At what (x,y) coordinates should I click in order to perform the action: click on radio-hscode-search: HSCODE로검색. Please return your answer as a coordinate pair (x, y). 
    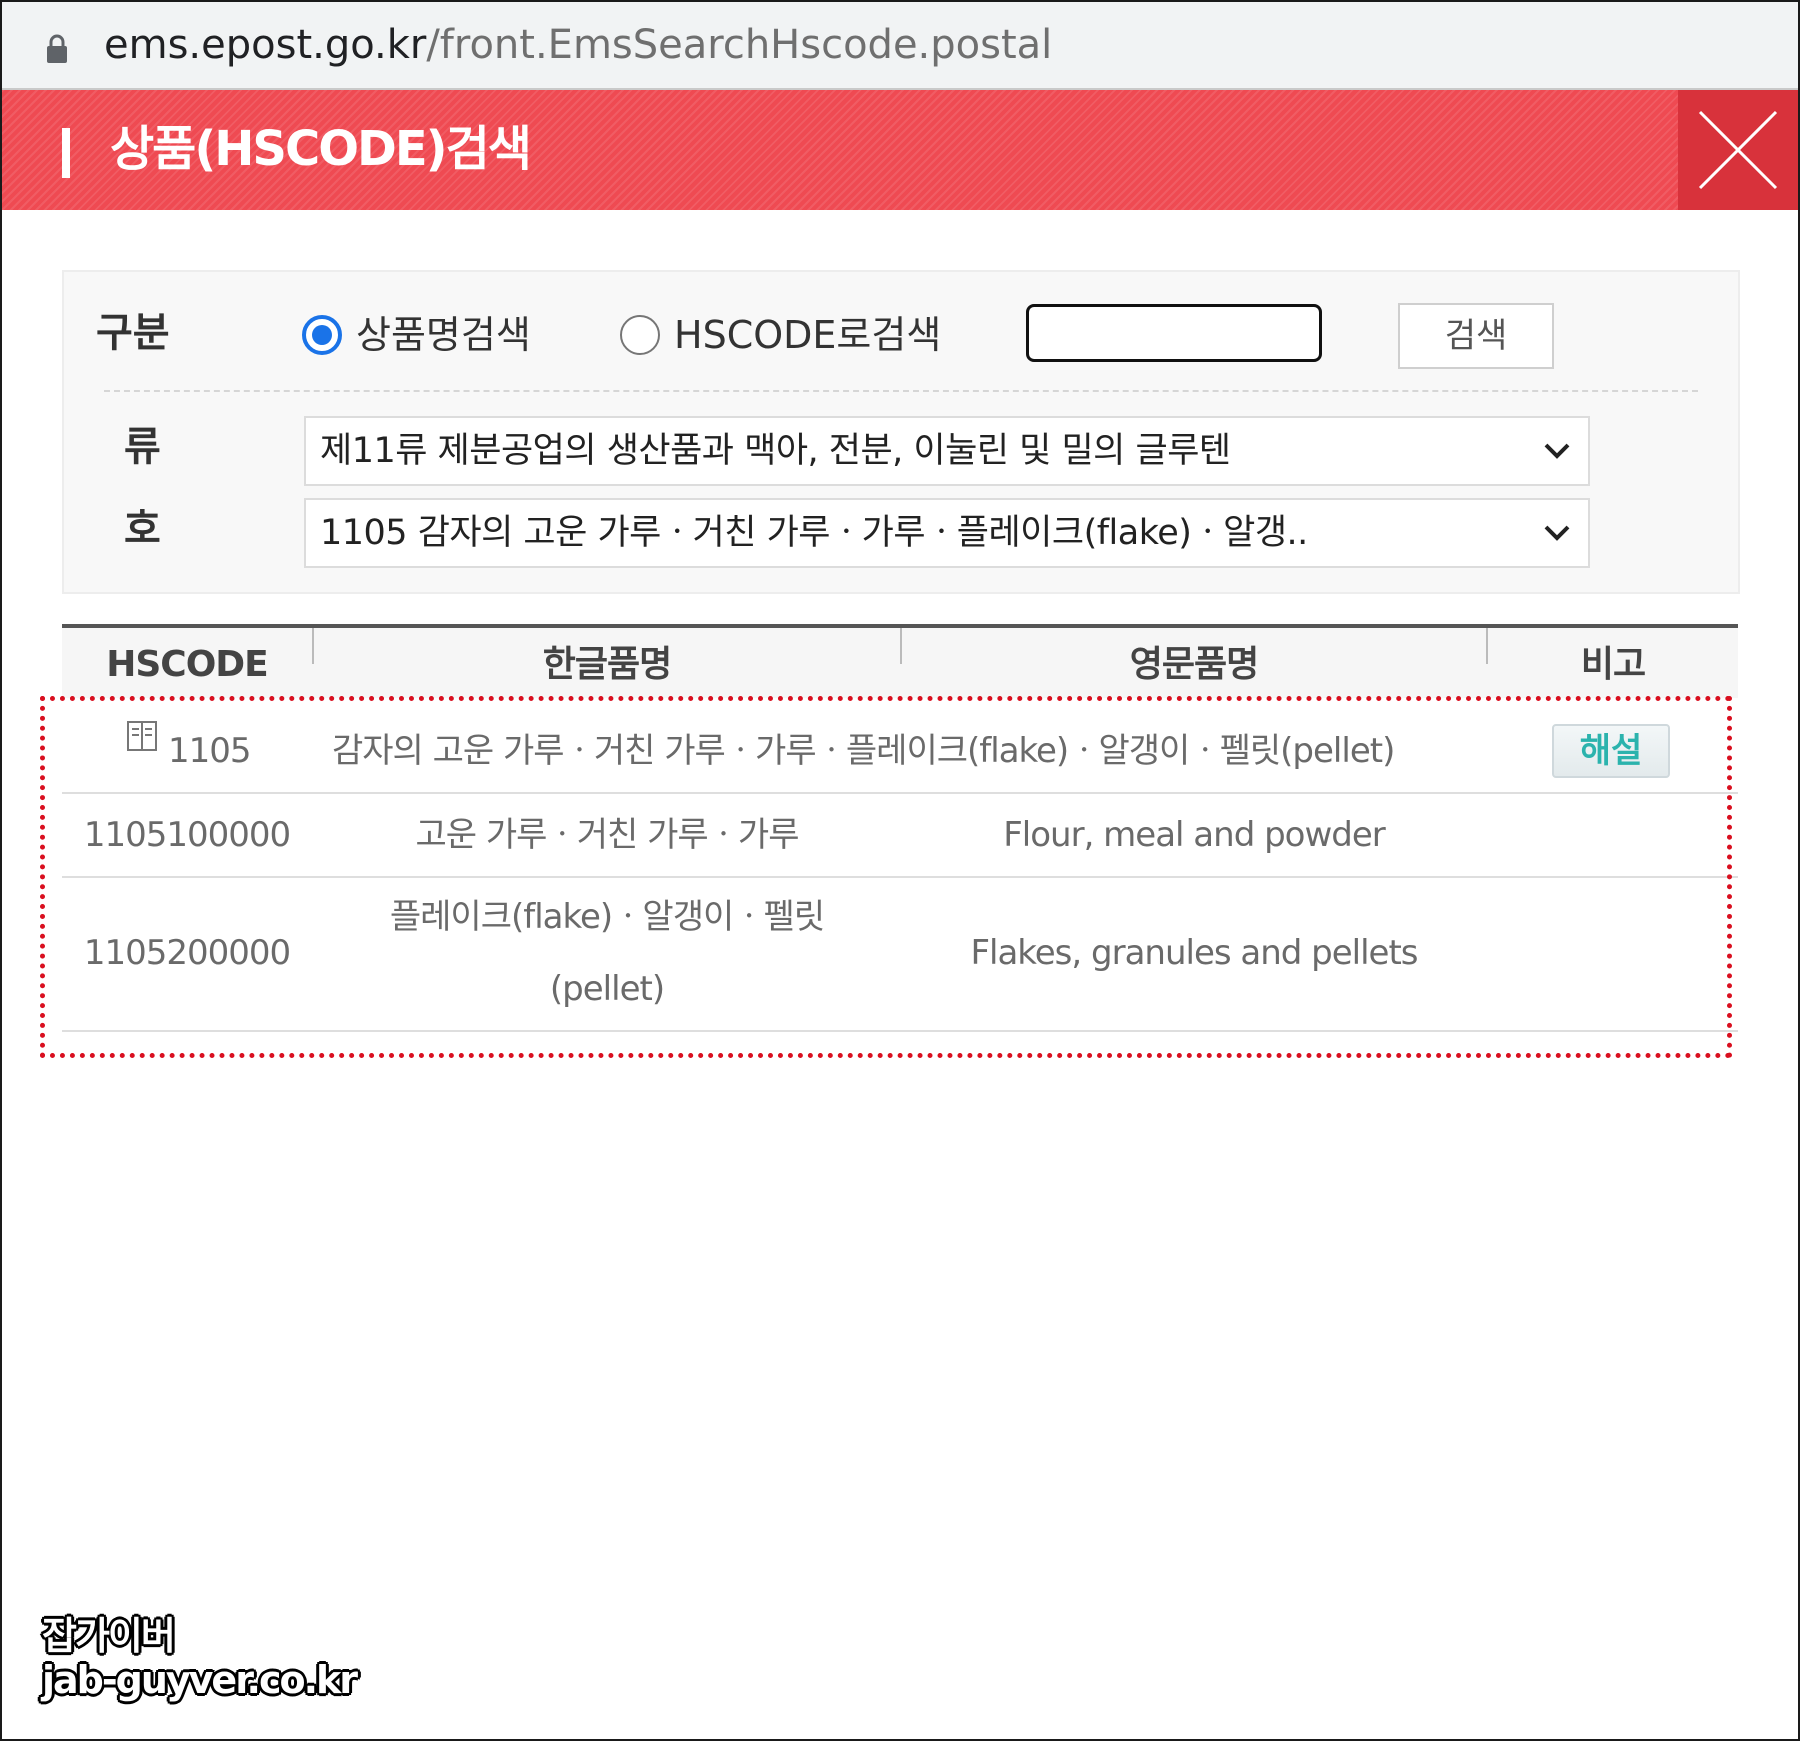
    Looking at the image, I should click on (780, 335).